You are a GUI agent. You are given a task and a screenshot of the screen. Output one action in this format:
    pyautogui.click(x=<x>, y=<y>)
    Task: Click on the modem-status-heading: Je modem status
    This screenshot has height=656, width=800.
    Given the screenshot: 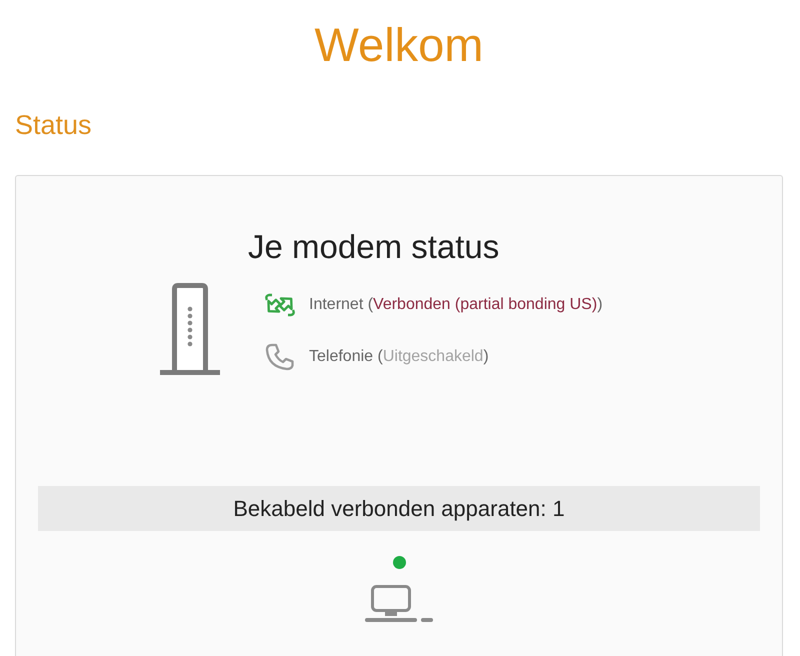 What is the action you would take?
    pyautogui.click(x=374, y=247)
    